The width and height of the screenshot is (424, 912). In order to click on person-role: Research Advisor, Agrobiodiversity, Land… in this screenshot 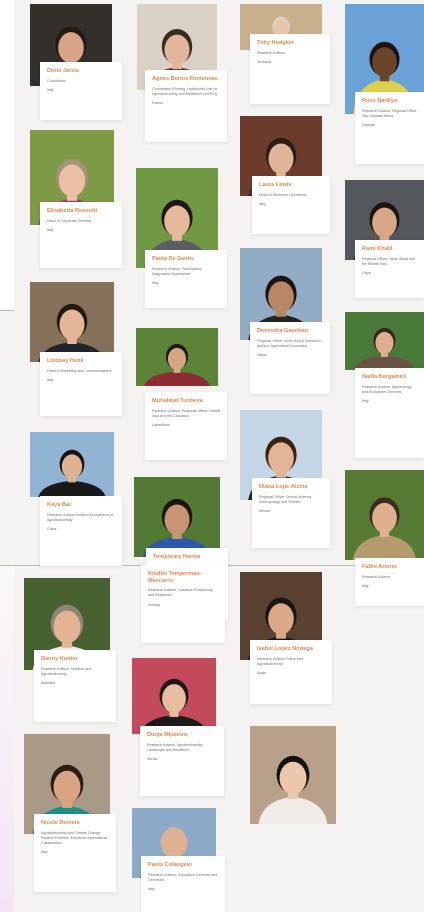, I will do `click(175, 747)`.